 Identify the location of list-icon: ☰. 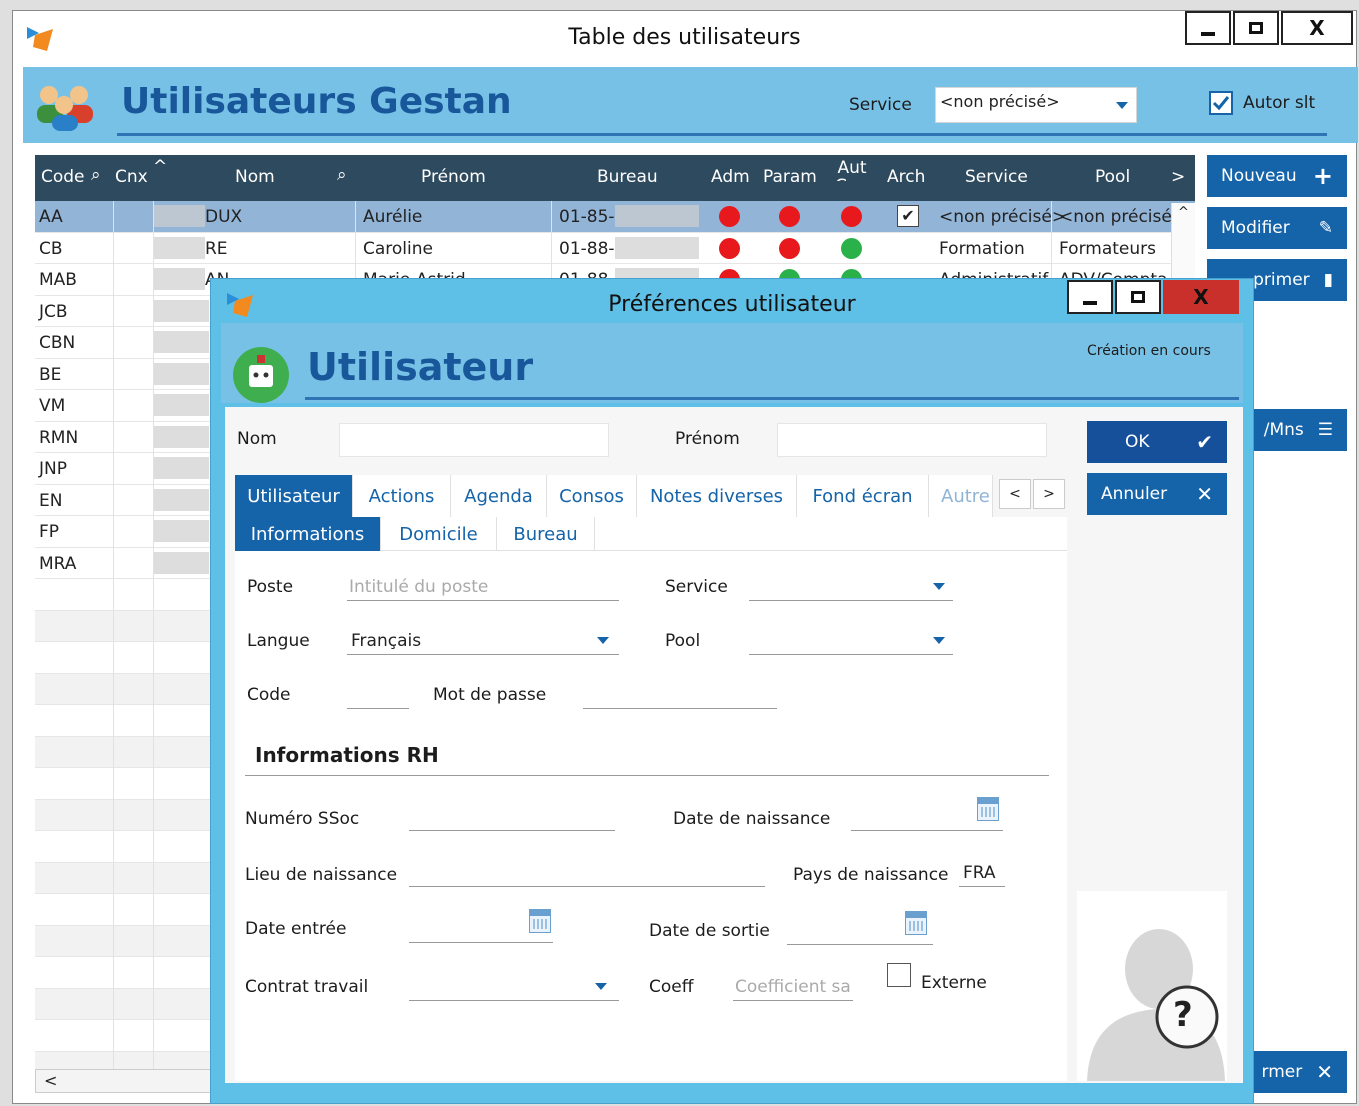
(1325, 430).